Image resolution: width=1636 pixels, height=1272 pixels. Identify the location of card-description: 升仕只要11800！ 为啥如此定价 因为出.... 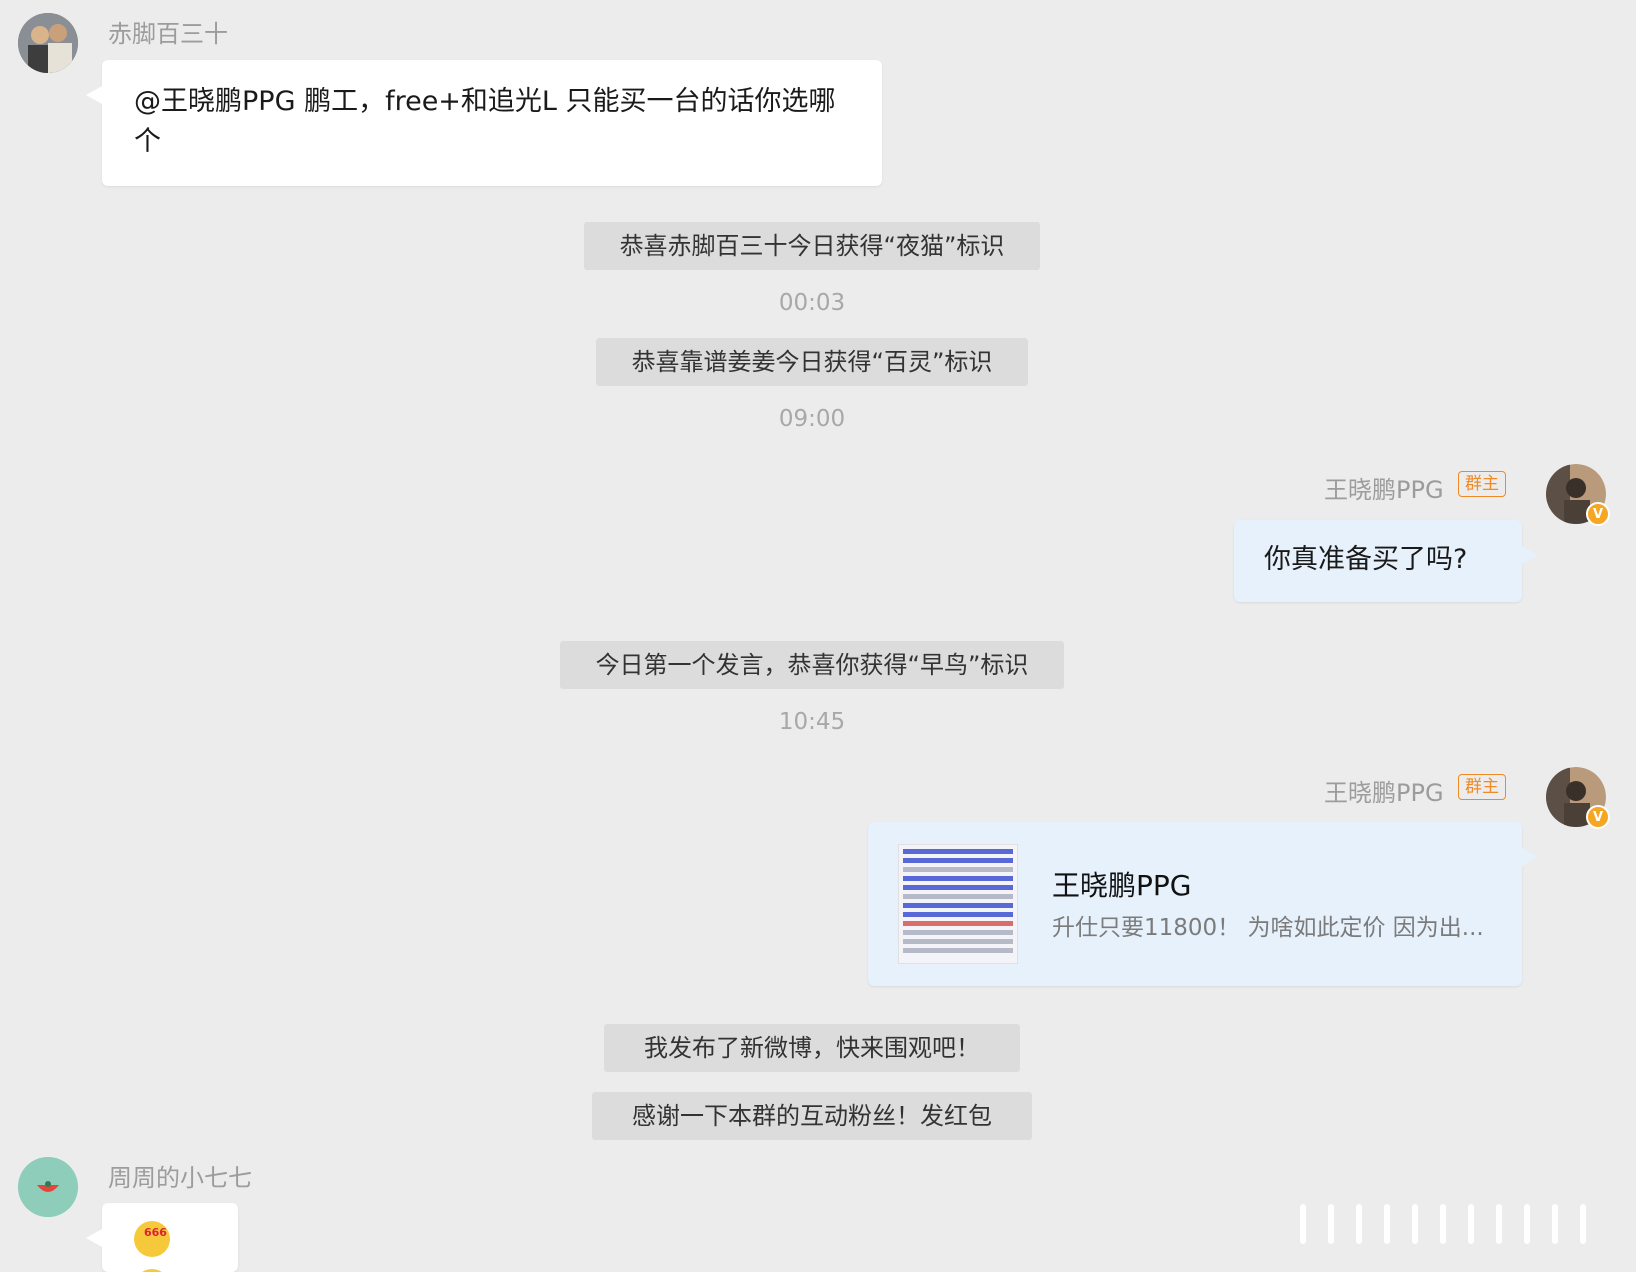
(1268, 928).